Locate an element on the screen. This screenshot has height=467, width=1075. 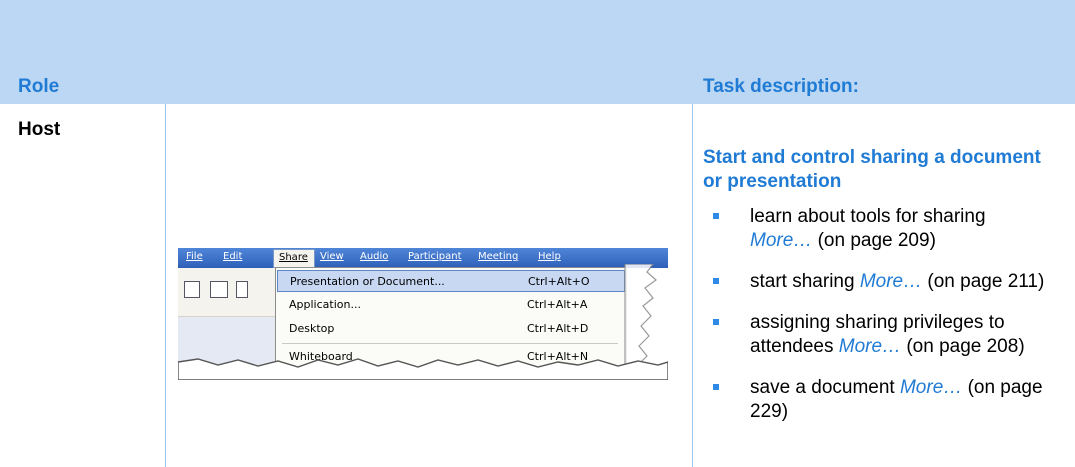
menu-meeting: Meeting is located at coordinates (498, 256).